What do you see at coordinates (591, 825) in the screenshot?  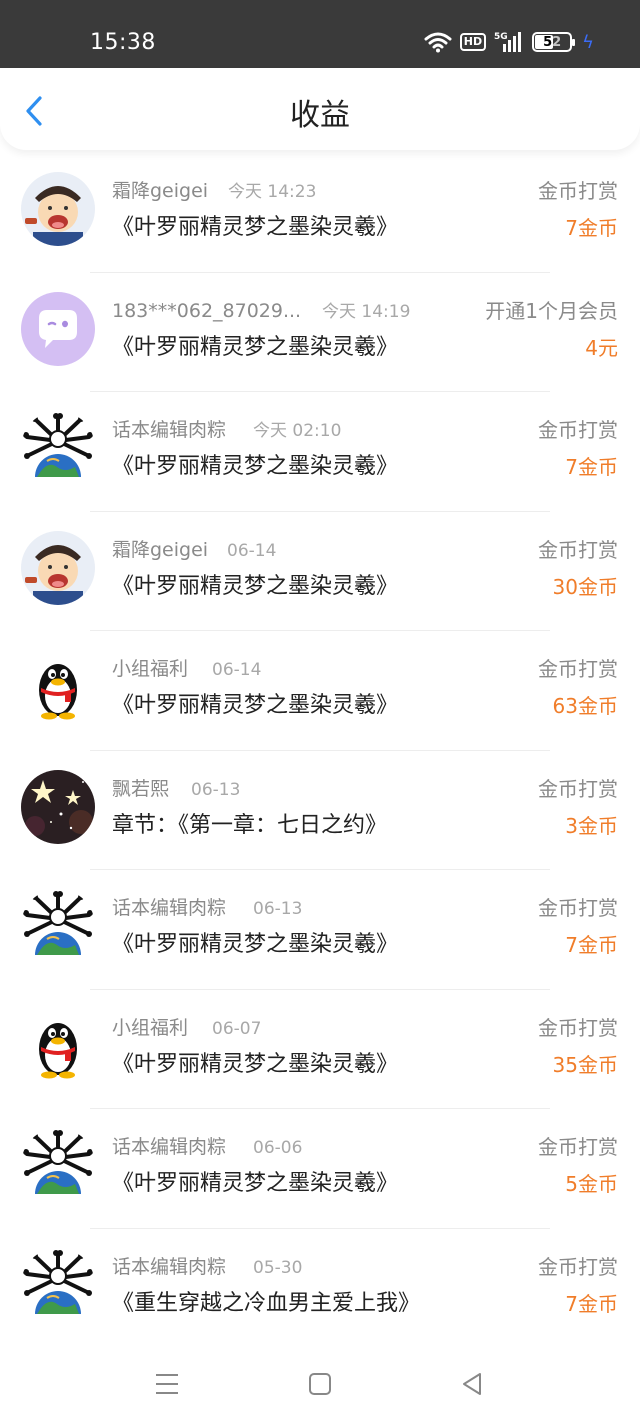 I see `earning-amount: 3金币` at bounding box center [591, 825].